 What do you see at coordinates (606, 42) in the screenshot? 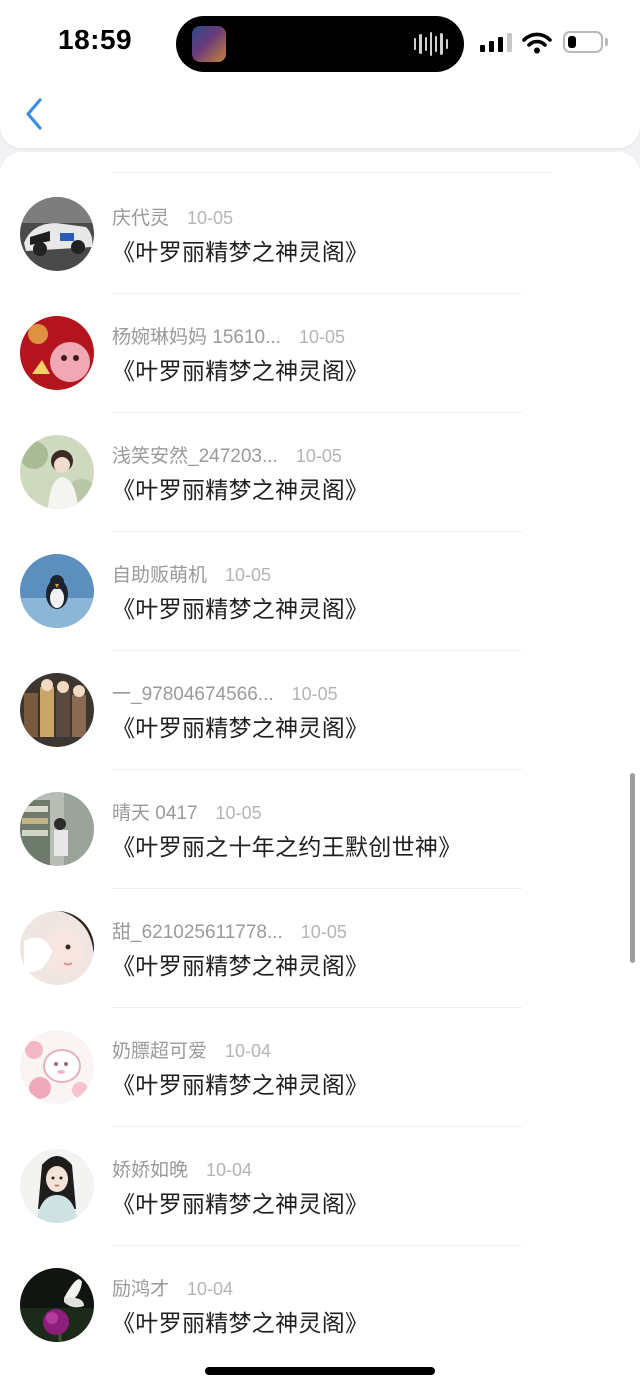
I see `battery-cap` at bounding box center [606, 42].